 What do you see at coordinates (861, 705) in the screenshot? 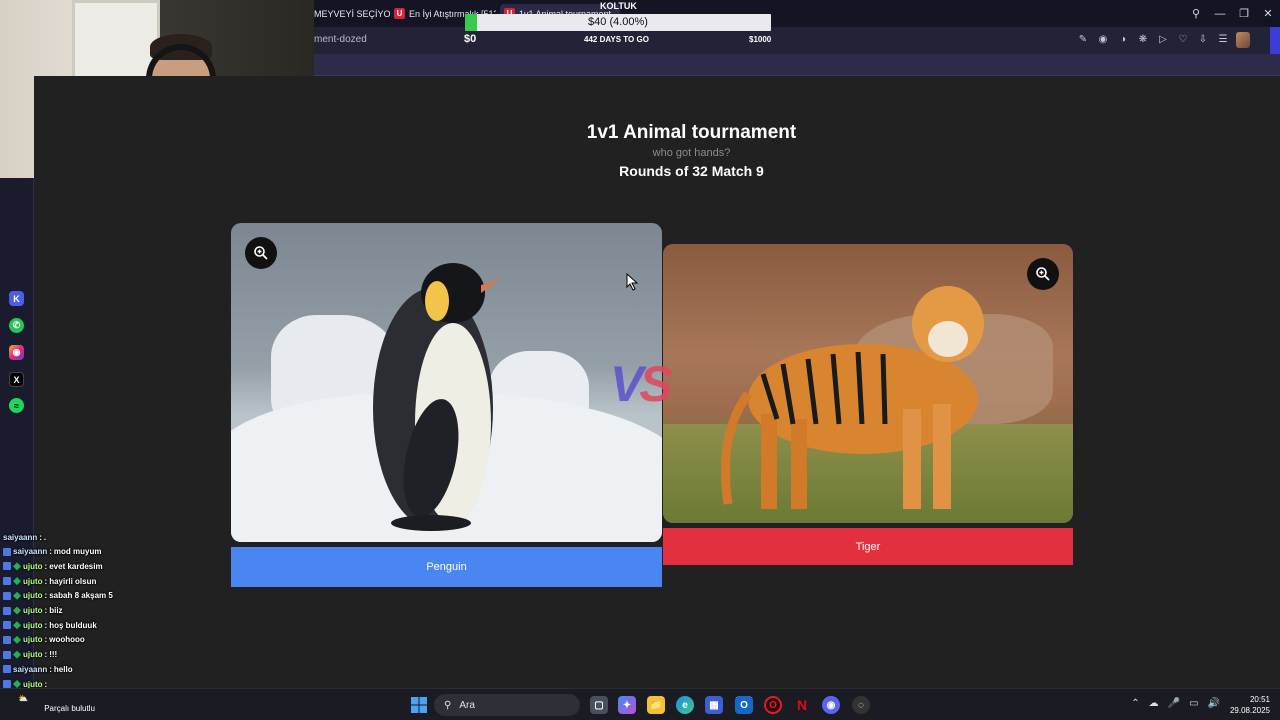
I see `obs-icon: ◌` at bounding box center [861, 705].